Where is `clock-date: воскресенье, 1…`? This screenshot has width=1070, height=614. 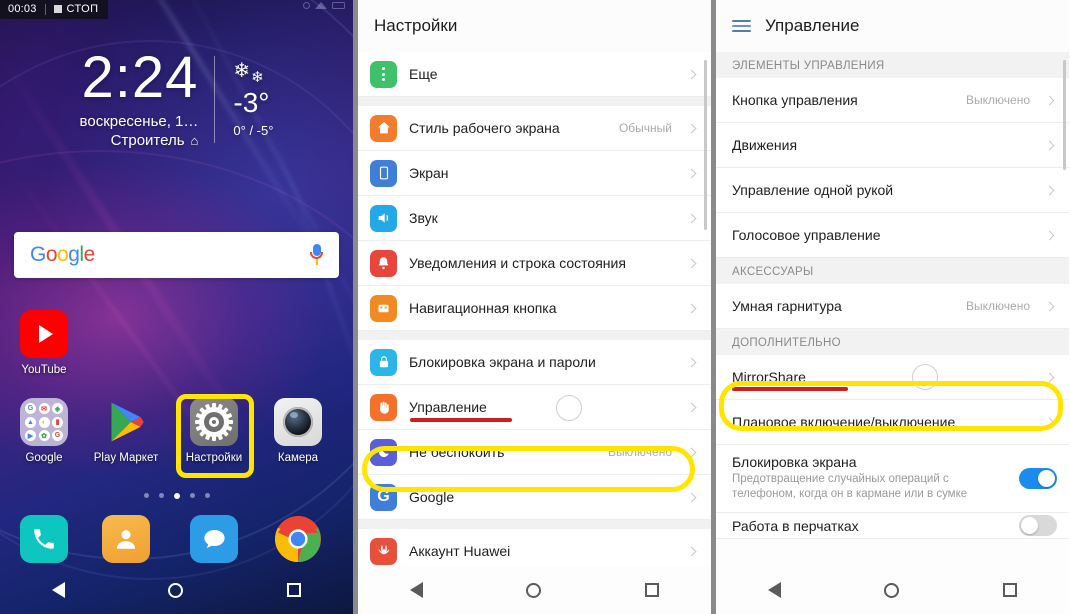
clock-date: воскресенье, 1… is located at coordinates (139, 122).